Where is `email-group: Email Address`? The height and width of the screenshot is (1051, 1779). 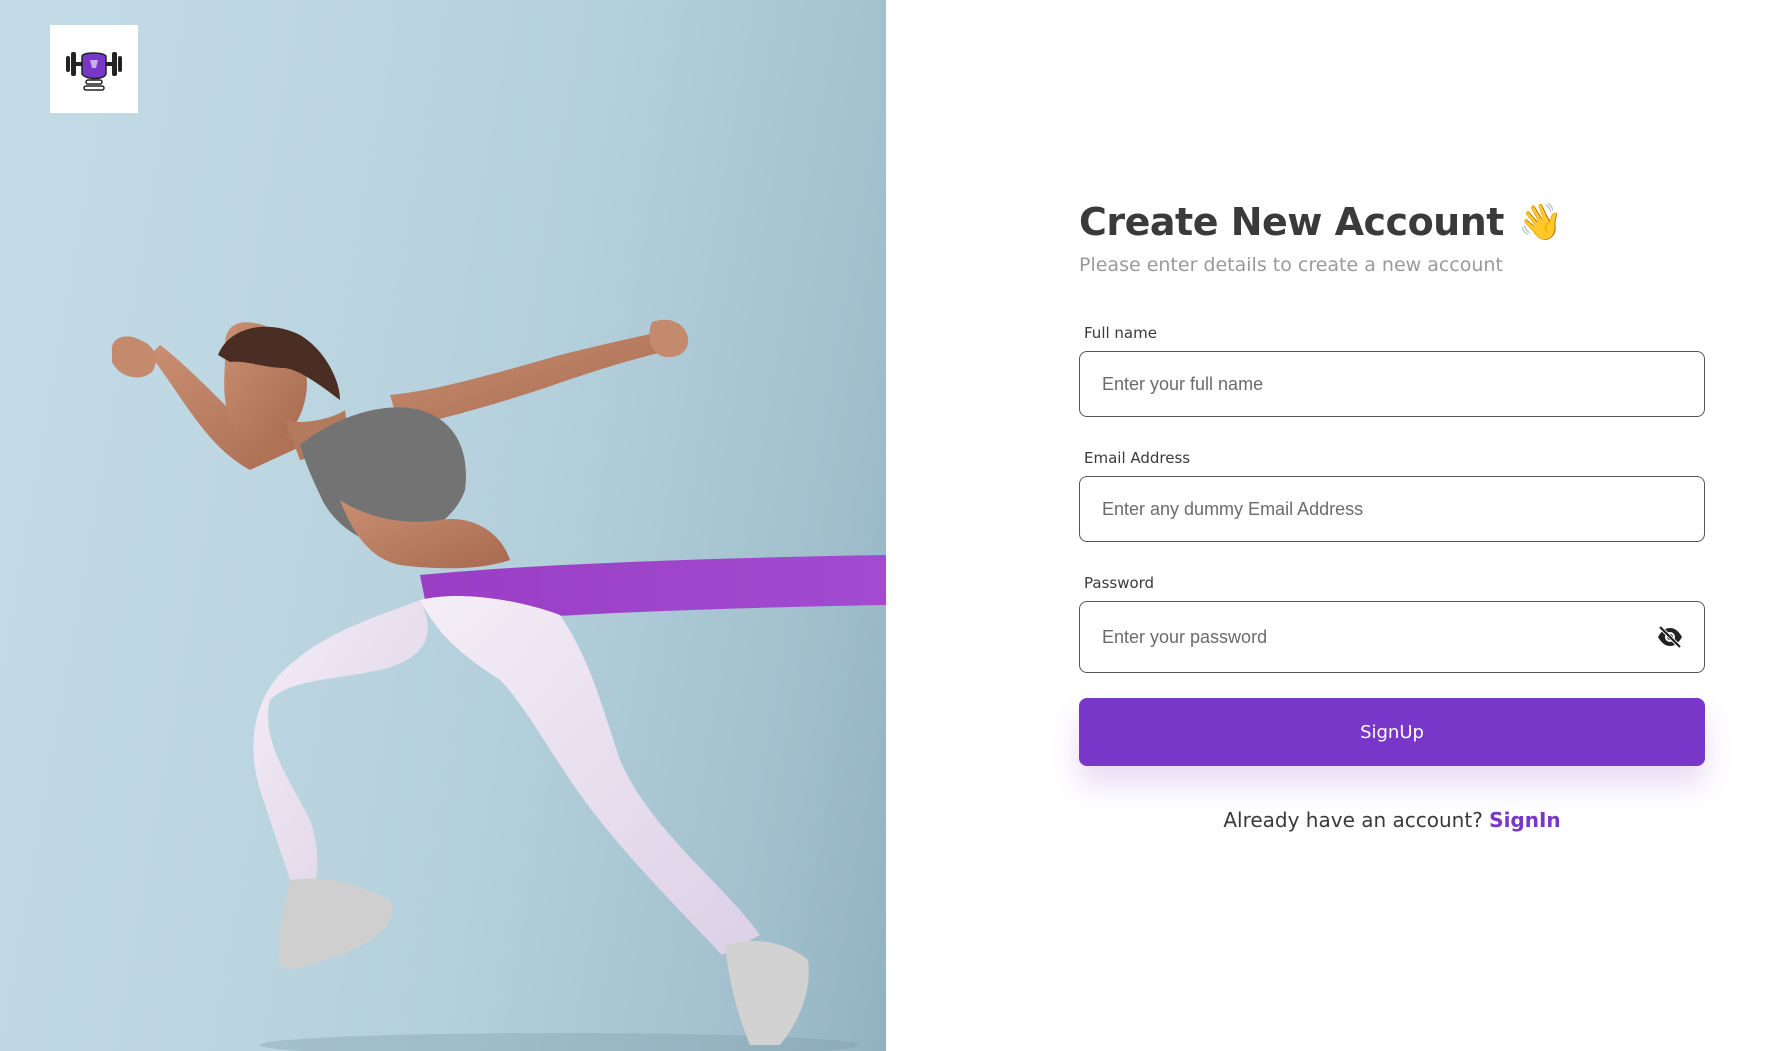 email-group: Email Address is located at coordinates (1392, 495).